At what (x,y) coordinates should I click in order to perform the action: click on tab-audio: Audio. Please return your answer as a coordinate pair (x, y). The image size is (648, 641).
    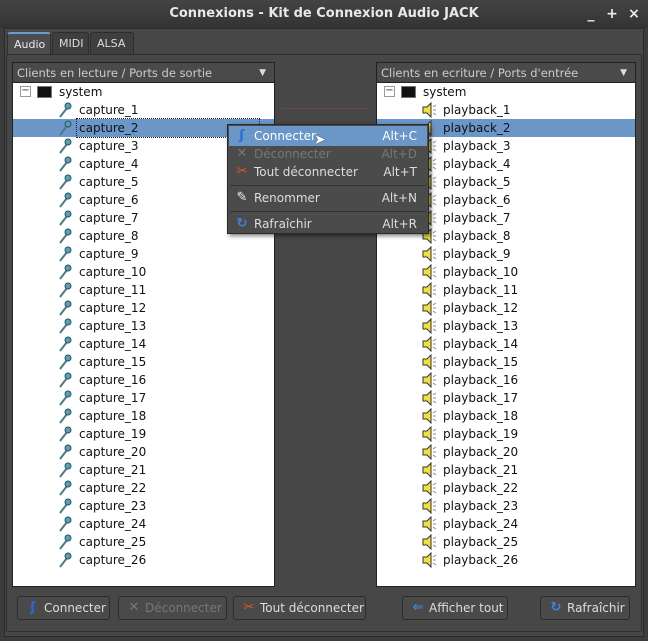
    Looking at the image, I should click on (29, 43).